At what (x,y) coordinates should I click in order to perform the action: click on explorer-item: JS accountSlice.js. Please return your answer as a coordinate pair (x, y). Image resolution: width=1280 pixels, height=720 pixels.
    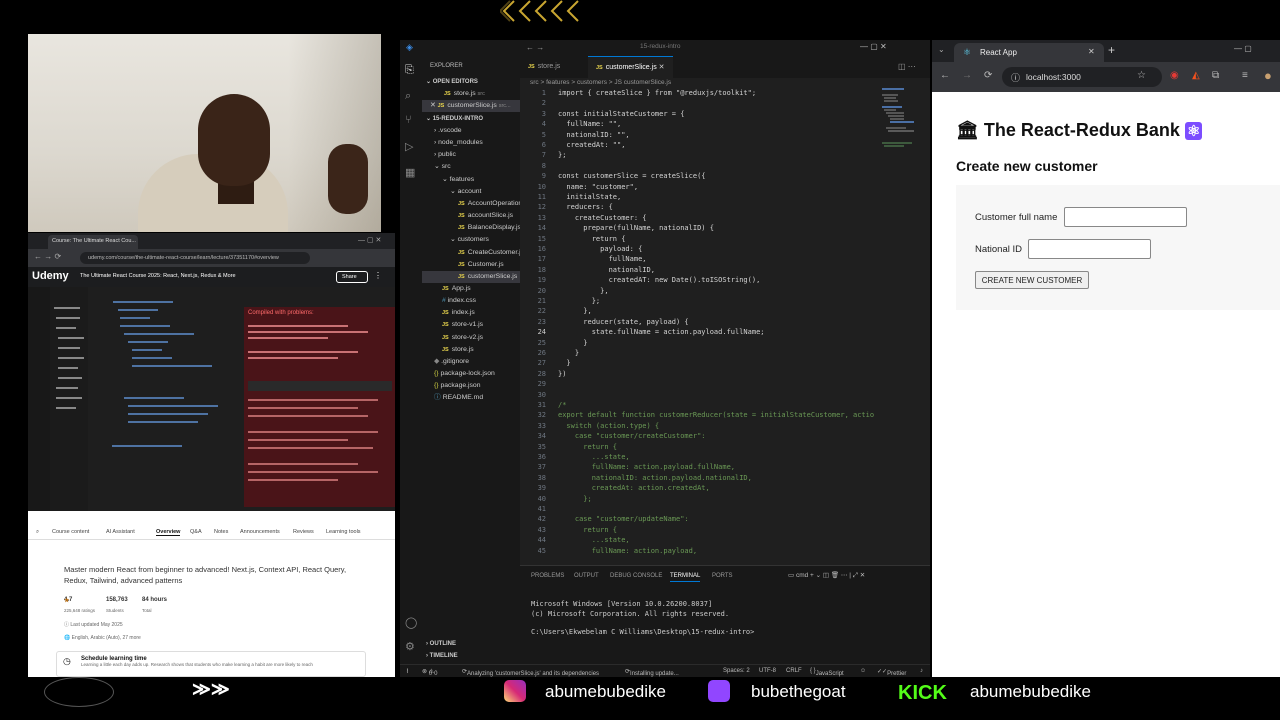
    Looking at the image, I should click on (485, 216).